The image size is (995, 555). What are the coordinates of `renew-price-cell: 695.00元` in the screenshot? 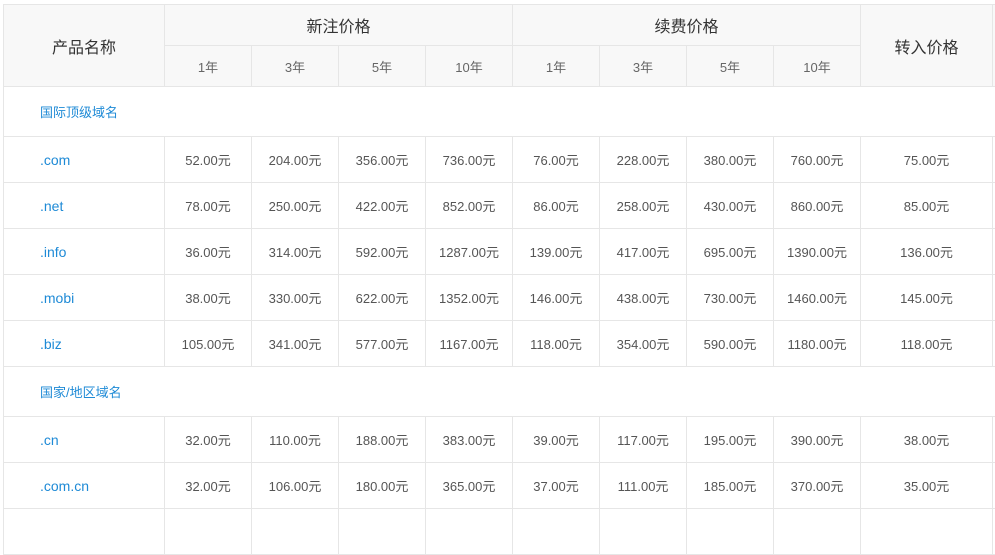 It's located at (730, 252).